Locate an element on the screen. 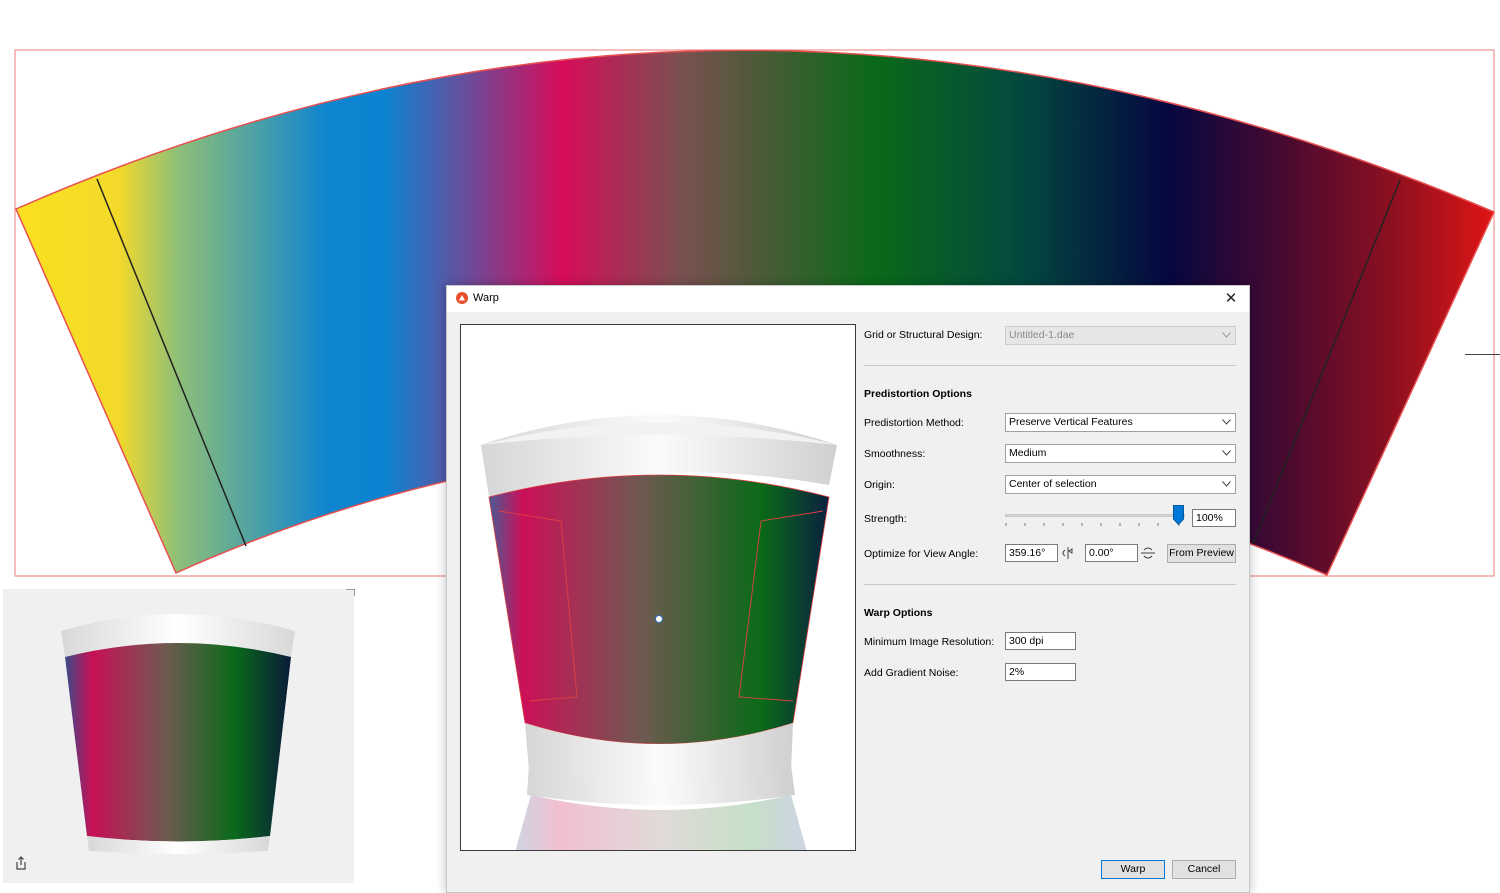 This screenshot has width=1500, height=893. warp-button: Warp is located at coordinates (1133, 869).